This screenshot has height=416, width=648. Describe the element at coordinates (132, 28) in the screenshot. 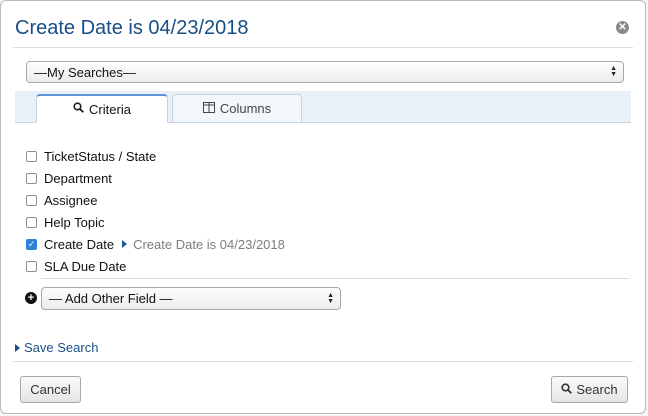

I see `dialog-title: Create Date is 04/23/2018` at that location.